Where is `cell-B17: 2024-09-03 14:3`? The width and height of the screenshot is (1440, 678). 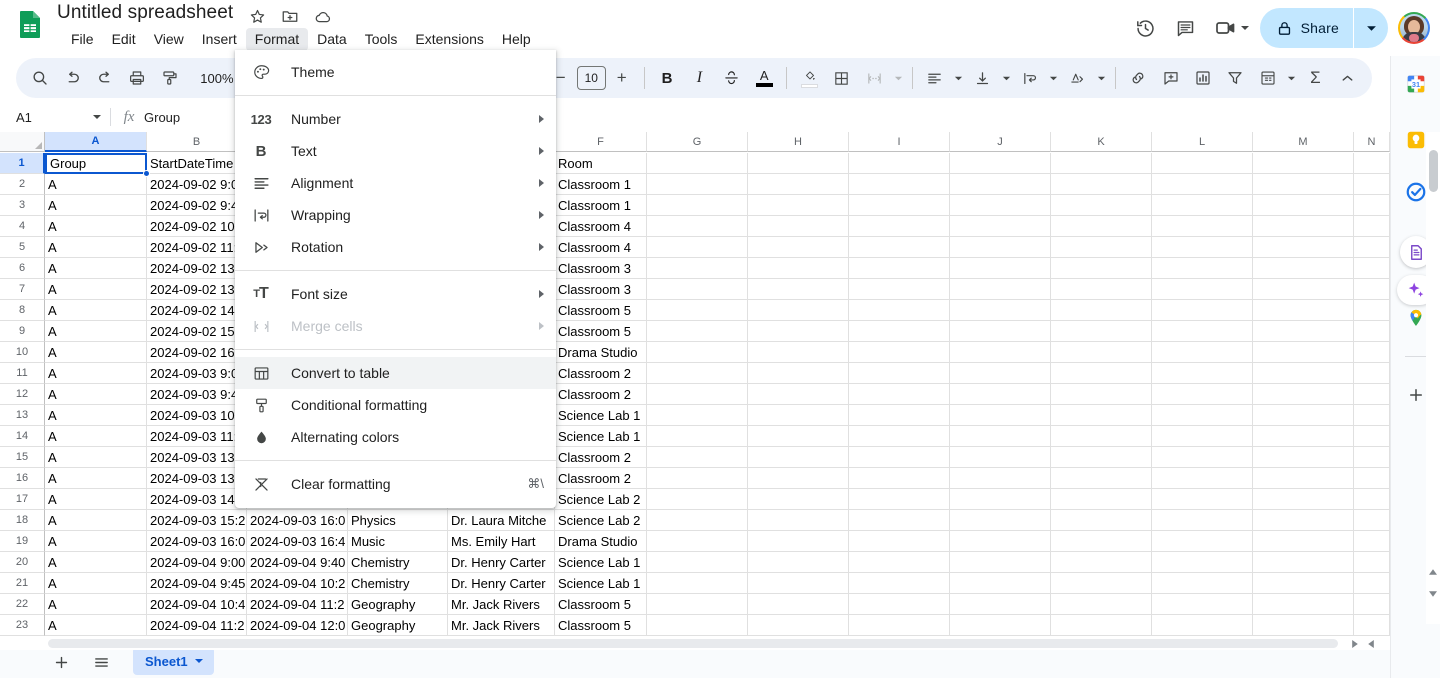
cell-B17: 2024-09-03 14:3 is located at coordinates (197, 499).